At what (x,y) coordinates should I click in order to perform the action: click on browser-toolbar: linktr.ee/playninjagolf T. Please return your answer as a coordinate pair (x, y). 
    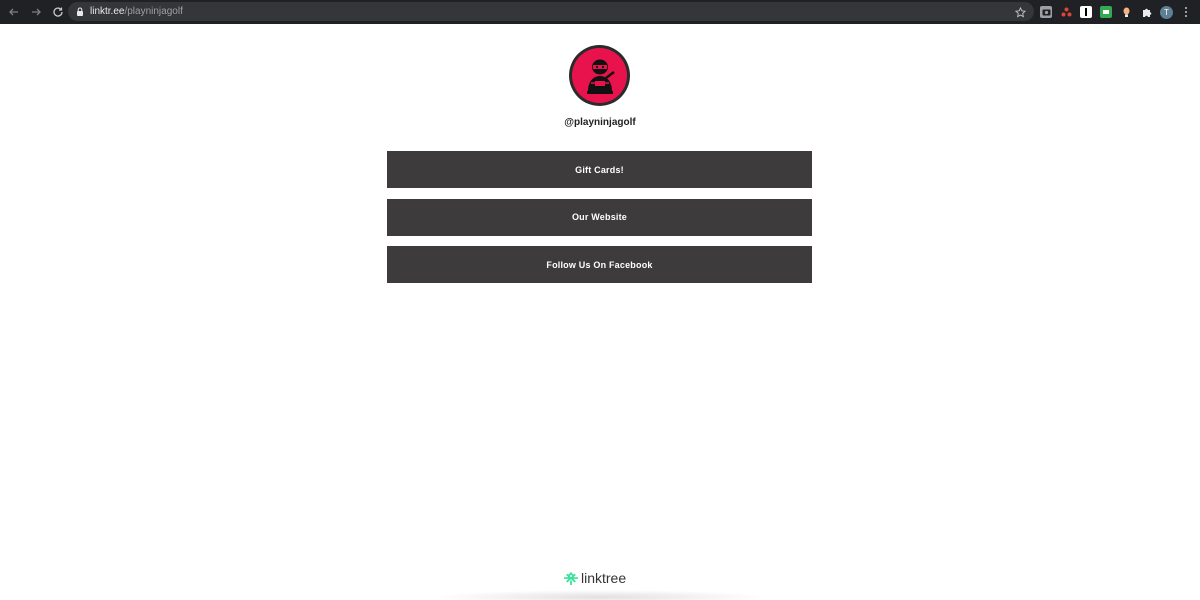
    Looking at the image, I should click on (600, 12).